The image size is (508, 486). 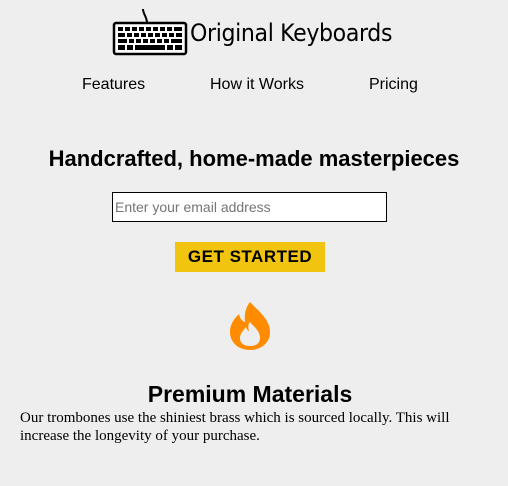 I want to click on nav-link-features: Features, so click(x=113, y=85).